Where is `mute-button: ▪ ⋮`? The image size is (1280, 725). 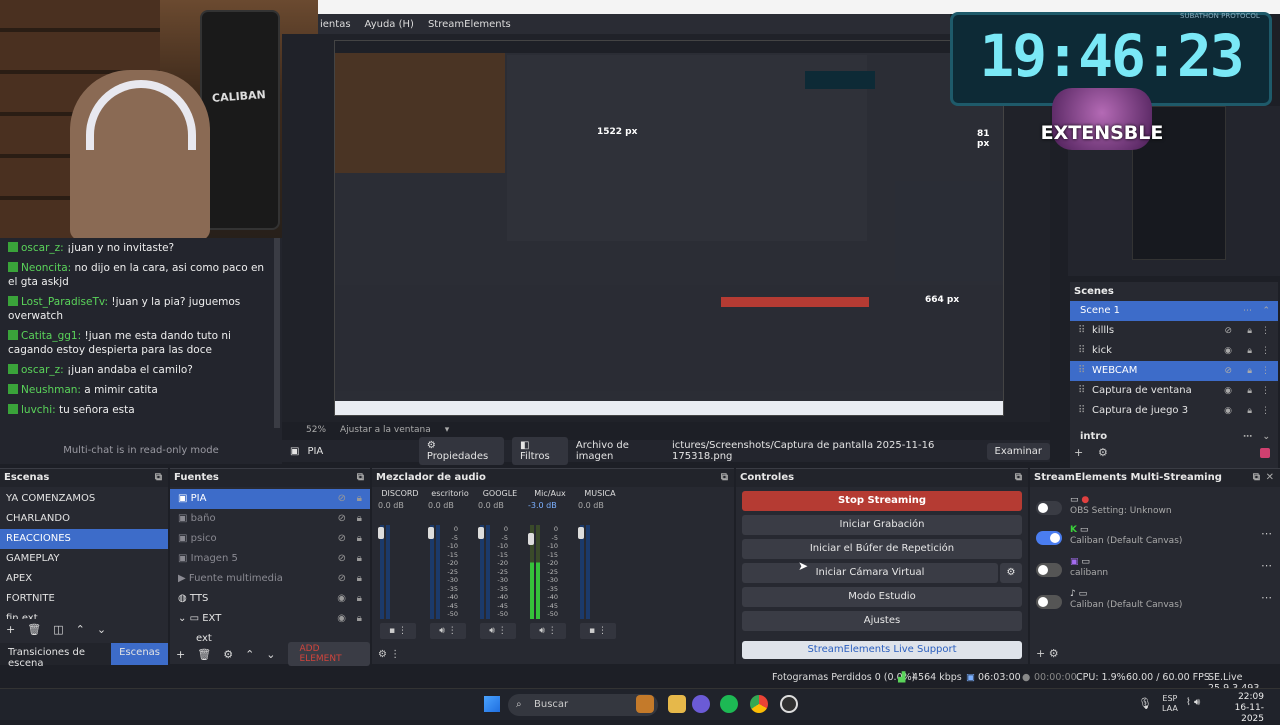 mute-button: ▪ ⋮ is located at coordinates (598, 631).